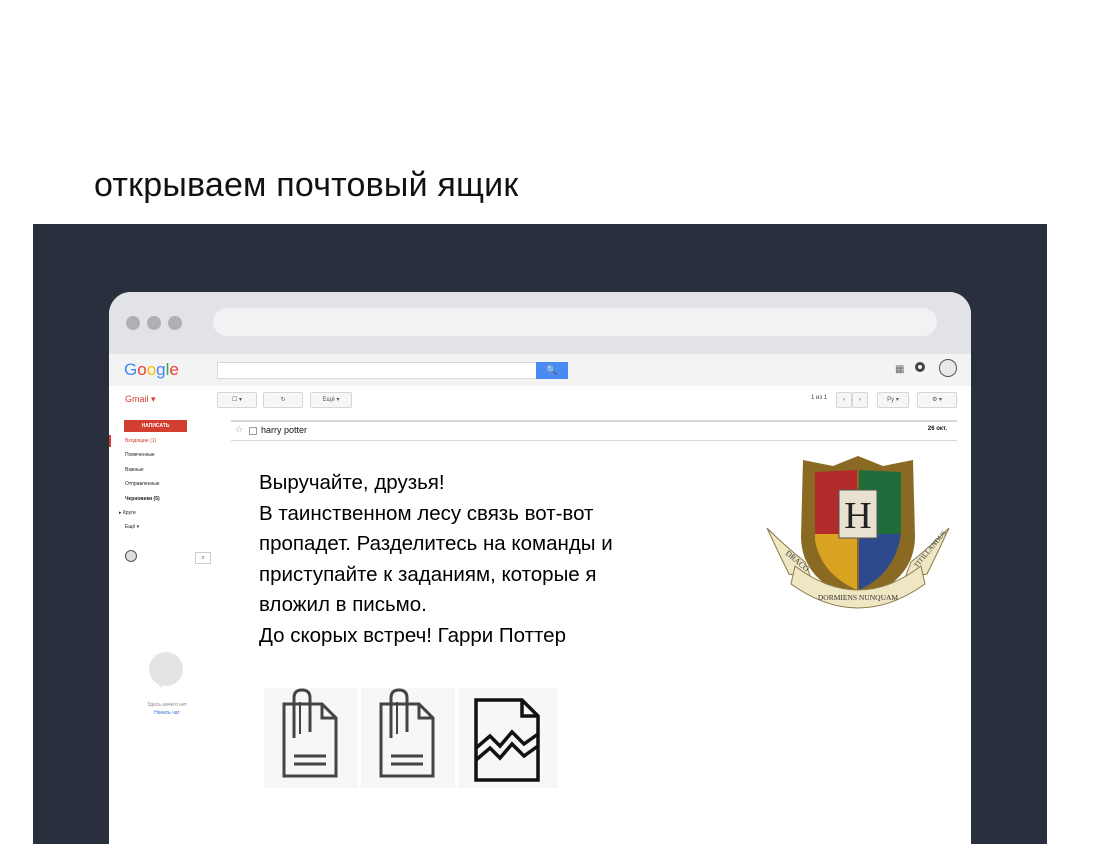  Describe the element at coordinates (426, 513) in the screenshot. I see `message-line: В таинственном лесу связь вот-вот` at that location.